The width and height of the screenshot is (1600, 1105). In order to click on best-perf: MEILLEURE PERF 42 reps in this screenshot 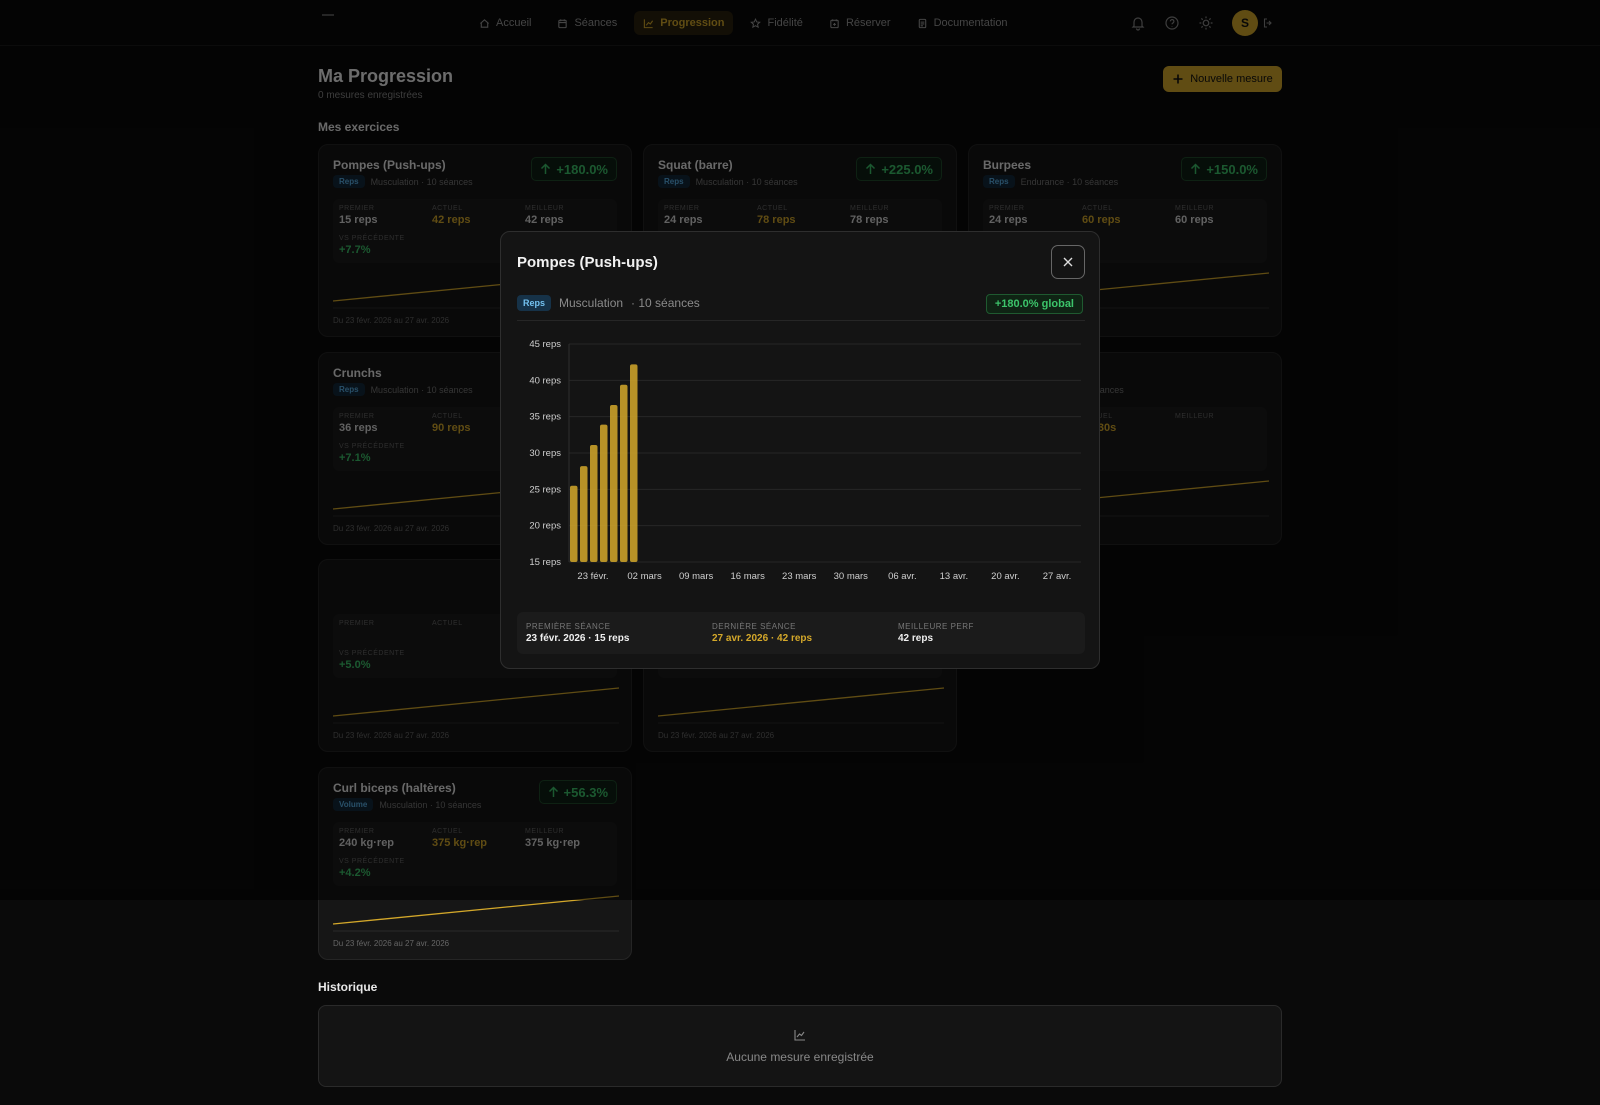, I will do `click(936, 633)`.